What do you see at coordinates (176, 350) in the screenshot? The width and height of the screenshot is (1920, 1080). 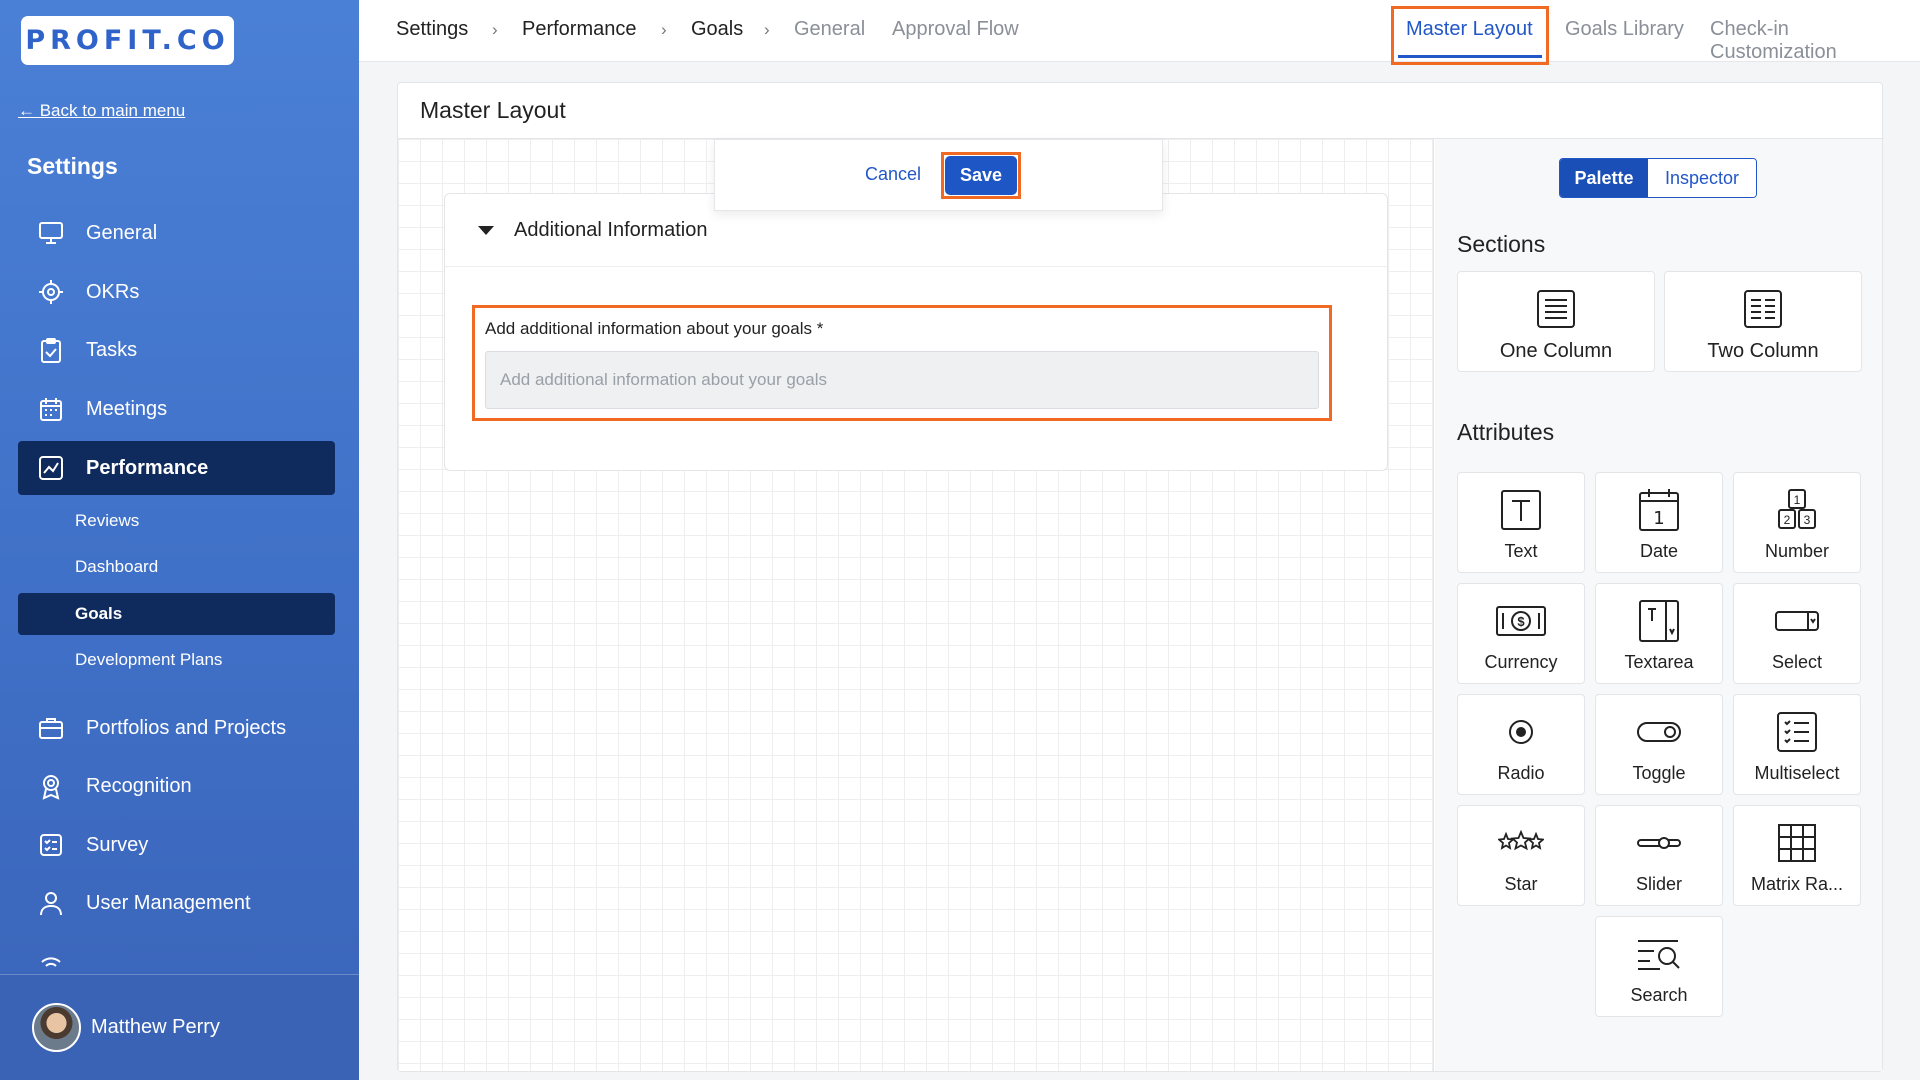 I see `sidebar-item-tasks: Tasks` at bounding box center [176, 350].